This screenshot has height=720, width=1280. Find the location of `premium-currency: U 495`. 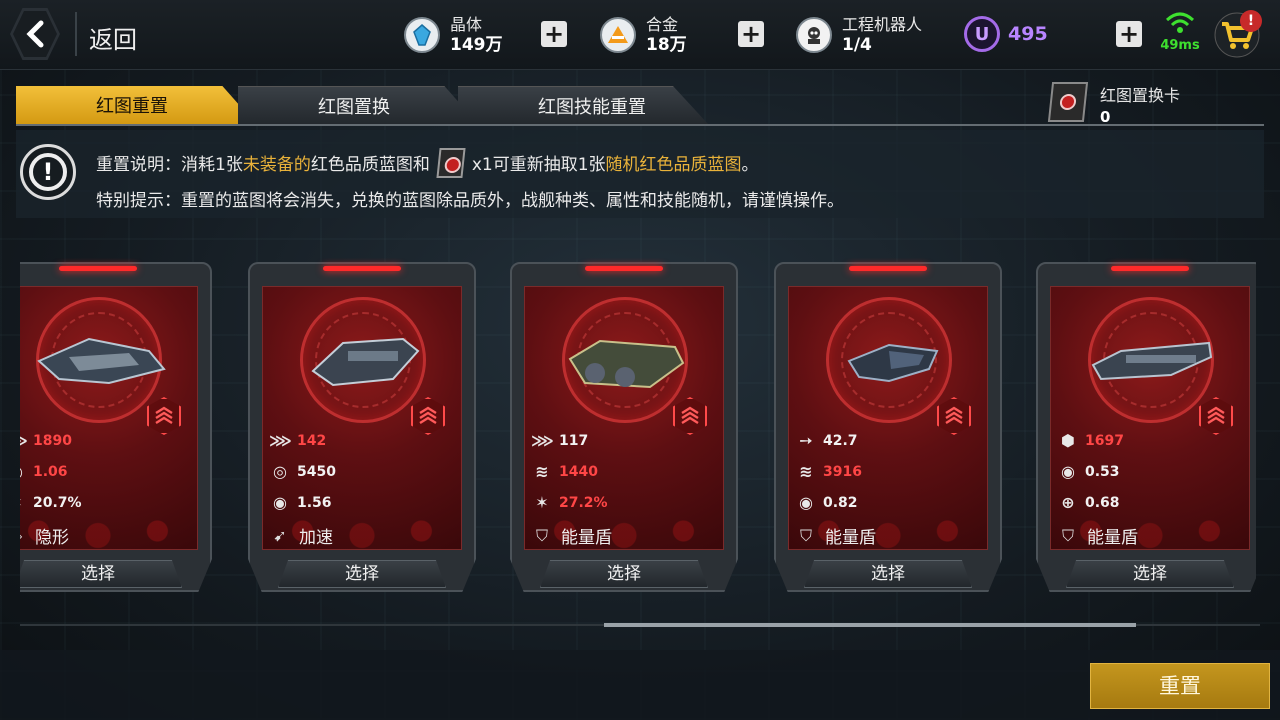

premium-currency: U 495 is located at coordinates (1006, 34).